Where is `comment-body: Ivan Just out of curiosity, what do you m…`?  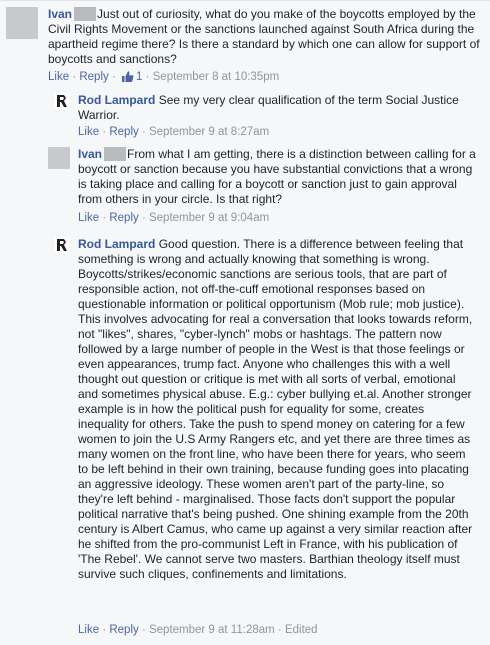
comment-body: Ivan Just out of curiosity, what do you m… is located at coordinates (266, 37).